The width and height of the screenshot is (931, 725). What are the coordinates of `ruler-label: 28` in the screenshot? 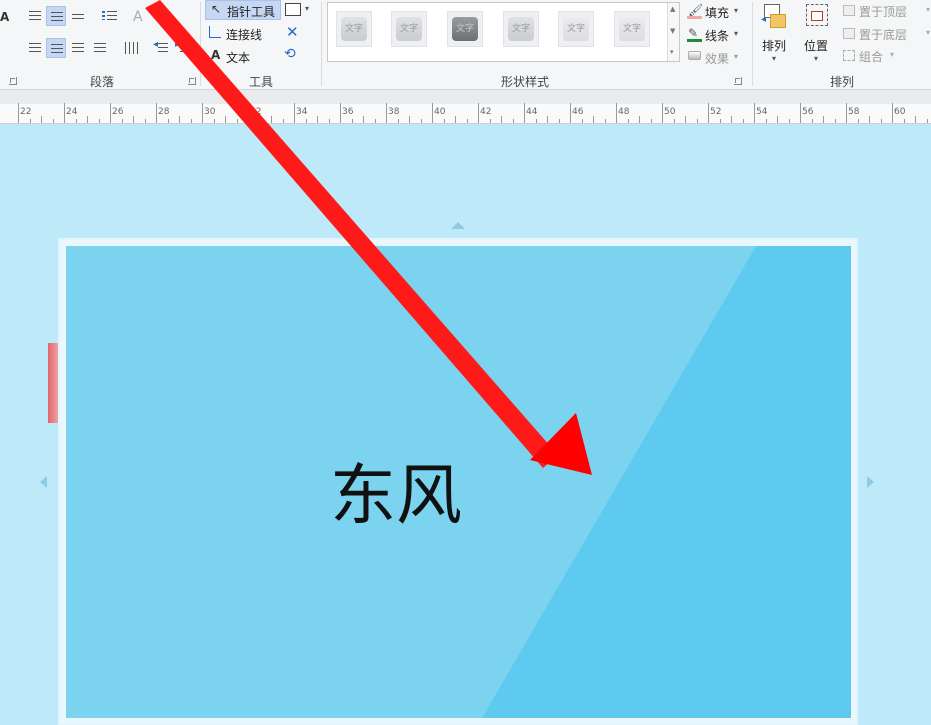 It's located at (164, 112).